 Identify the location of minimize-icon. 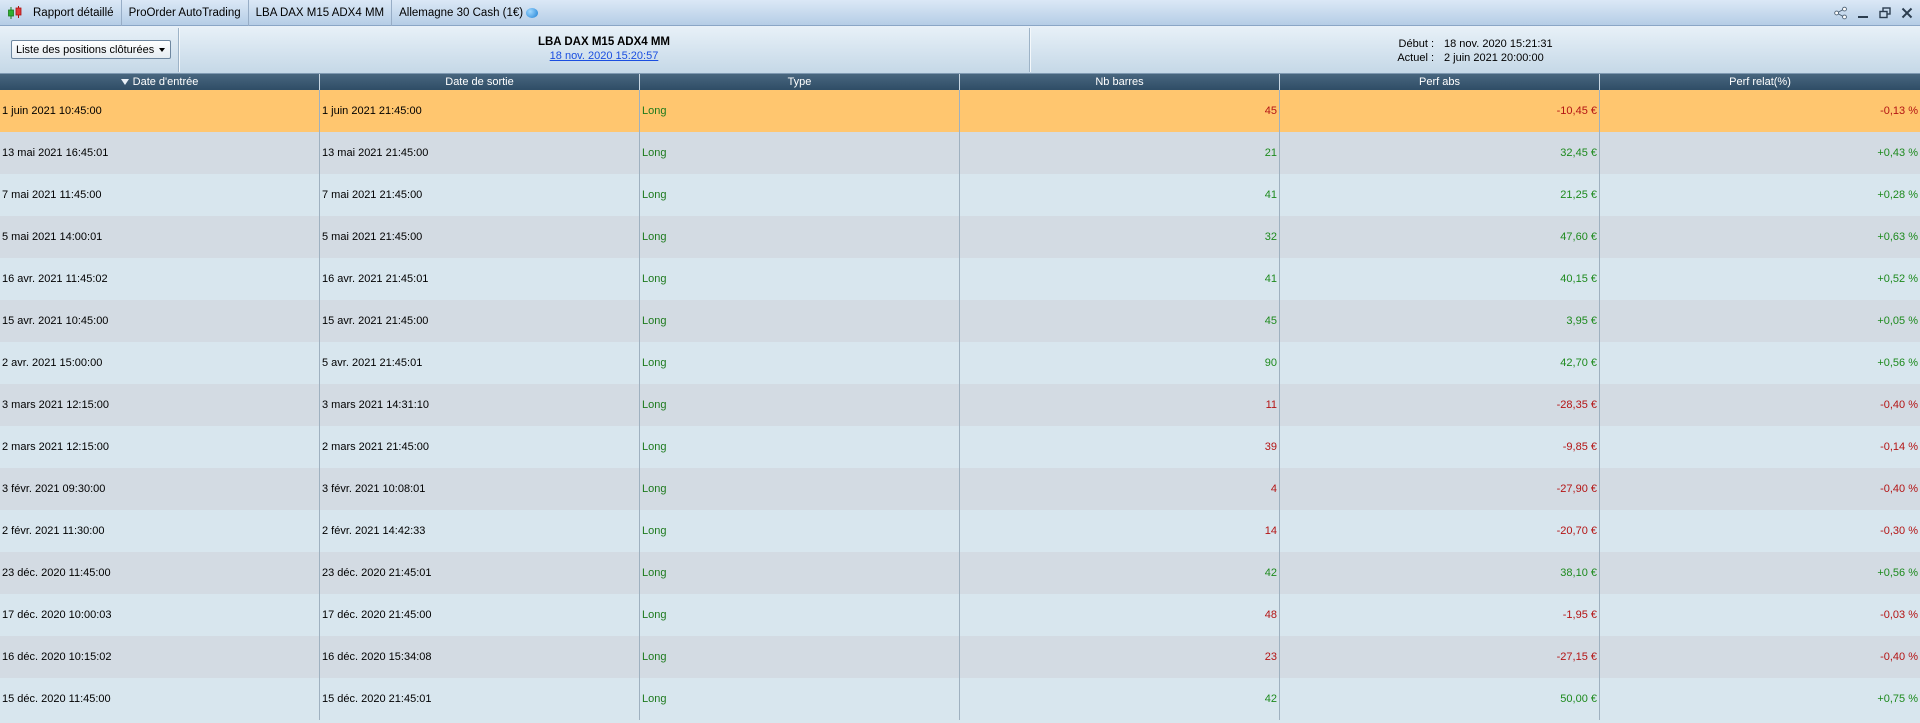
(1863, 13).